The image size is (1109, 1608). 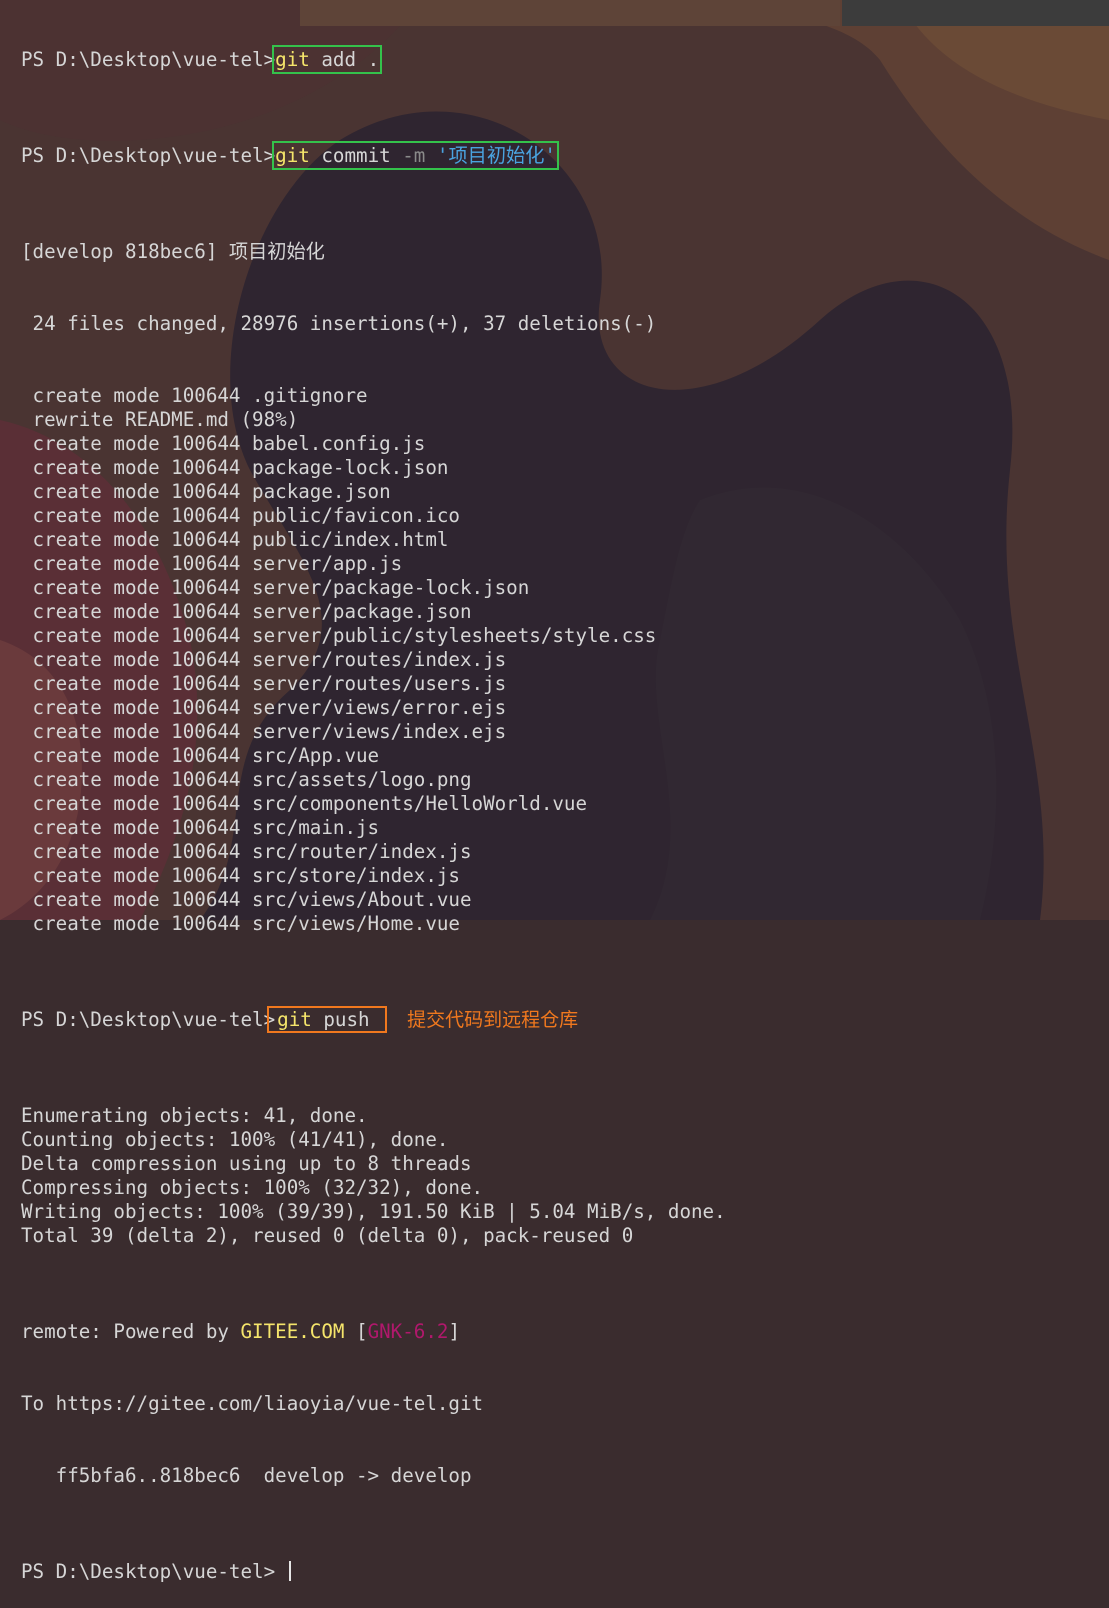 What do you see at coordinates (194, 1115) in the screenshot?
I see `push-output-line: Enumerating objects: 41, done.` at bounding box center [194, 1115].